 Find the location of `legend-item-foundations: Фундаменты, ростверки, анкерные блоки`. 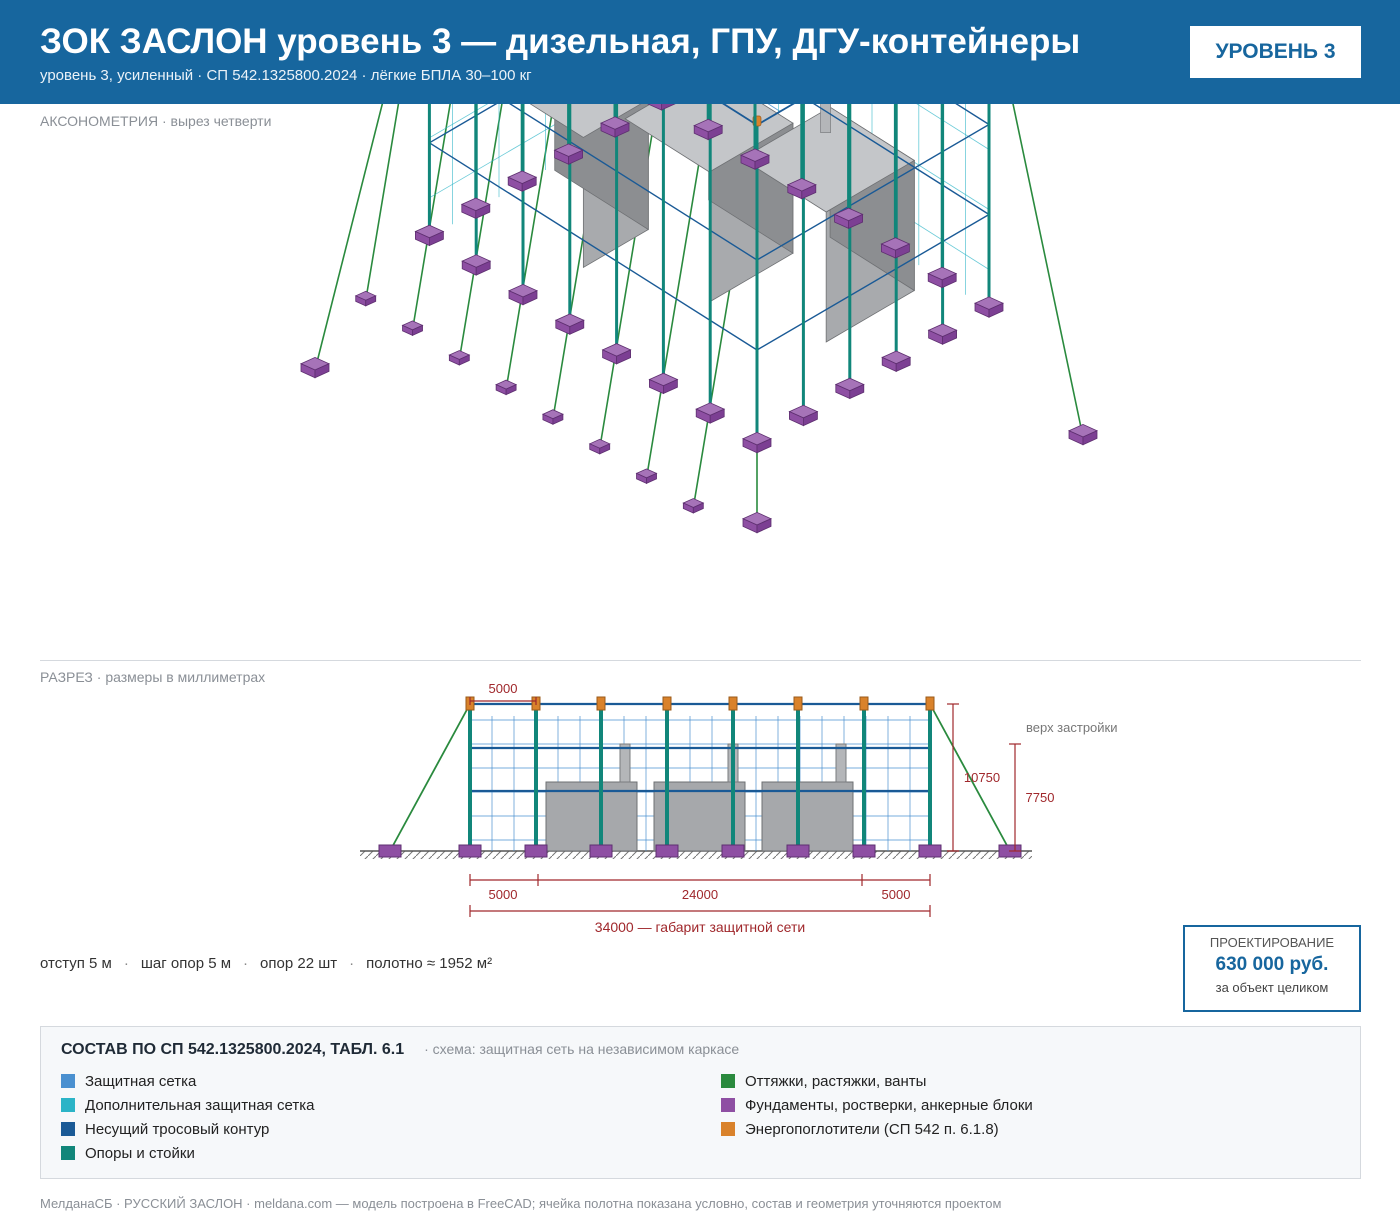

legend-item-foundations: Фундаменты, ростверки, анкерные блоки is located at coordinates (877, 1105).